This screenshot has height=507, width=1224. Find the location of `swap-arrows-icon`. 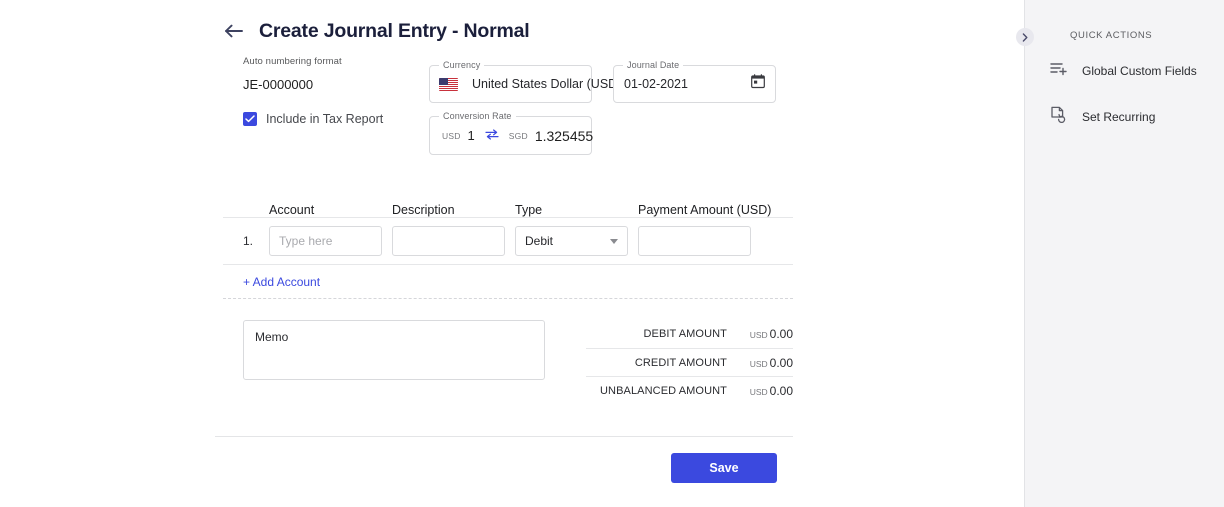

swap-arrows-icon is located at coordinates (492, 136).